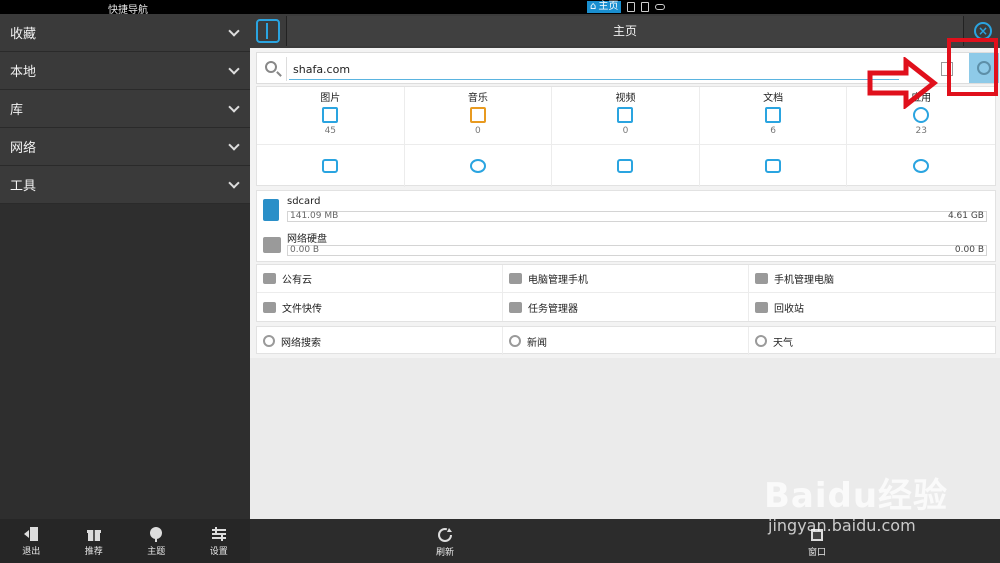 This screenshot has width=1000, height=563. I want to click on list-item-task-manager: 任务管理器, so click(626, 307).